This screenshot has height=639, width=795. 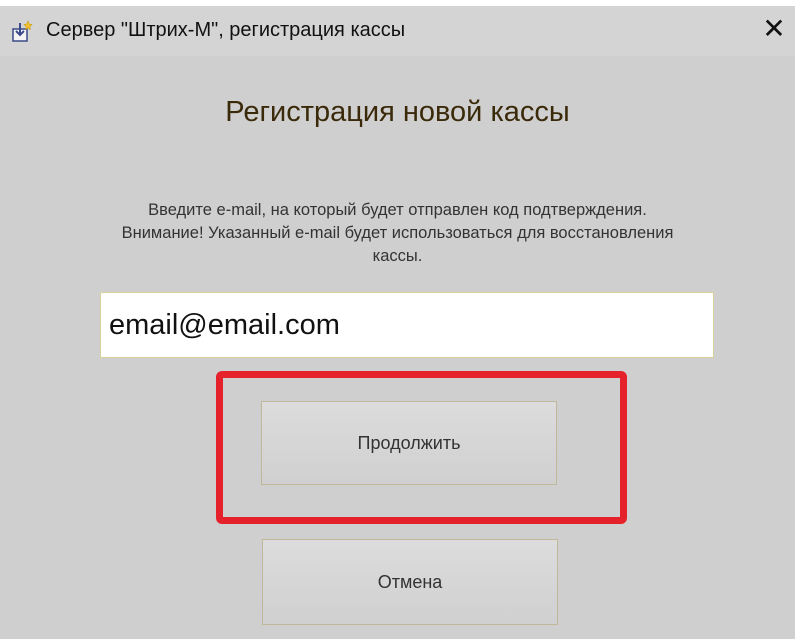 What do you see at coordinates (409, 443) in the screenshot?
I see `continue-button: Продолжить` at bounding box center [409, 443].